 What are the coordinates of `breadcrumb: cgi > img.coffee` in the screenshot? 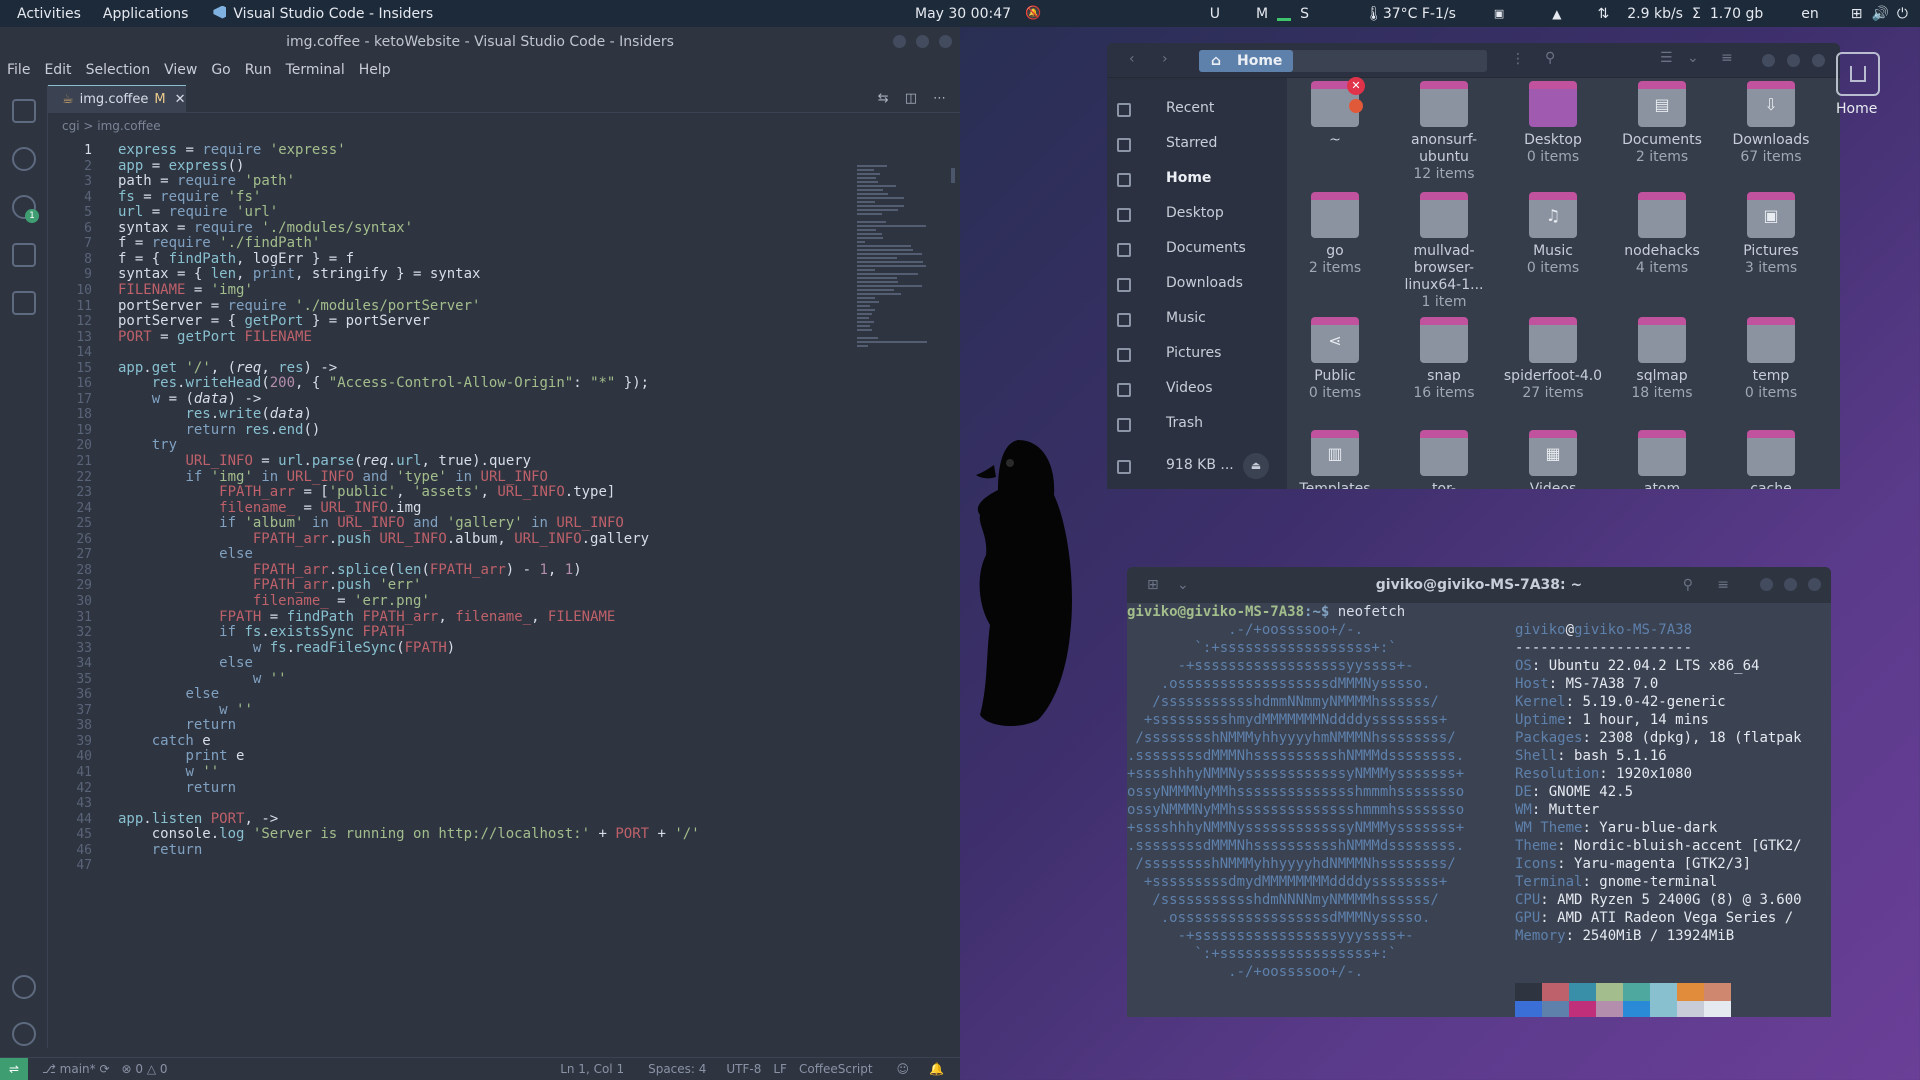 It's located at (111, 126).